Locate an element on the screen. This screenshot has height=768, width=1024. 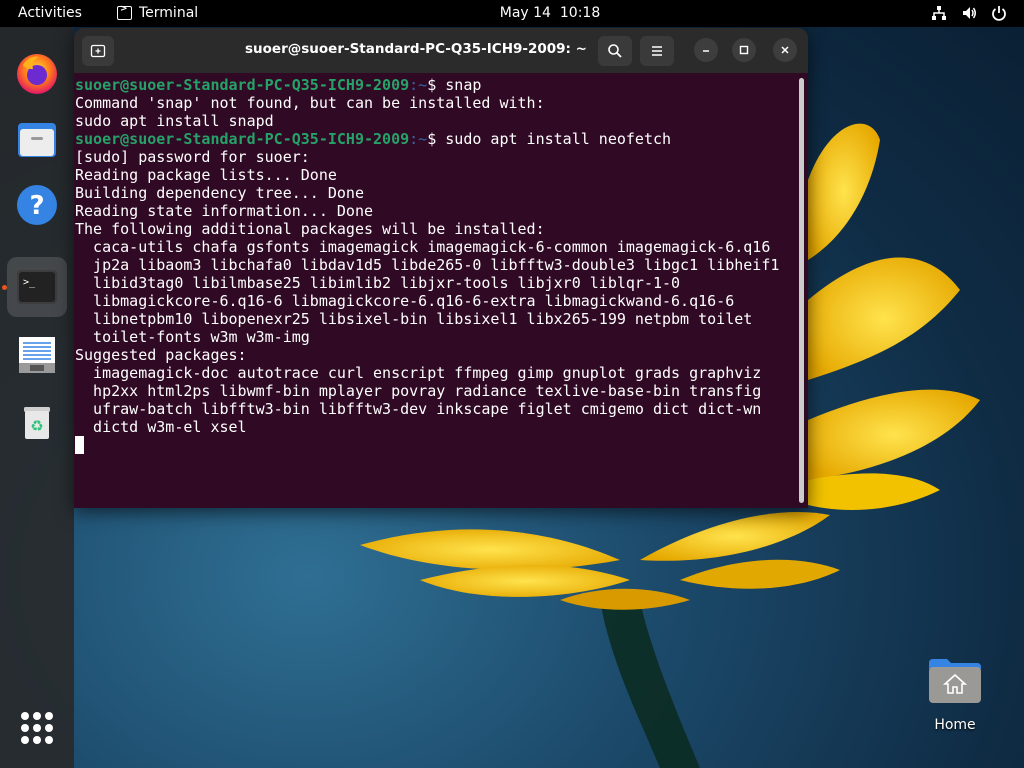
terminal-output-line: Reading state information... Done is located at coordinates (224, 211).